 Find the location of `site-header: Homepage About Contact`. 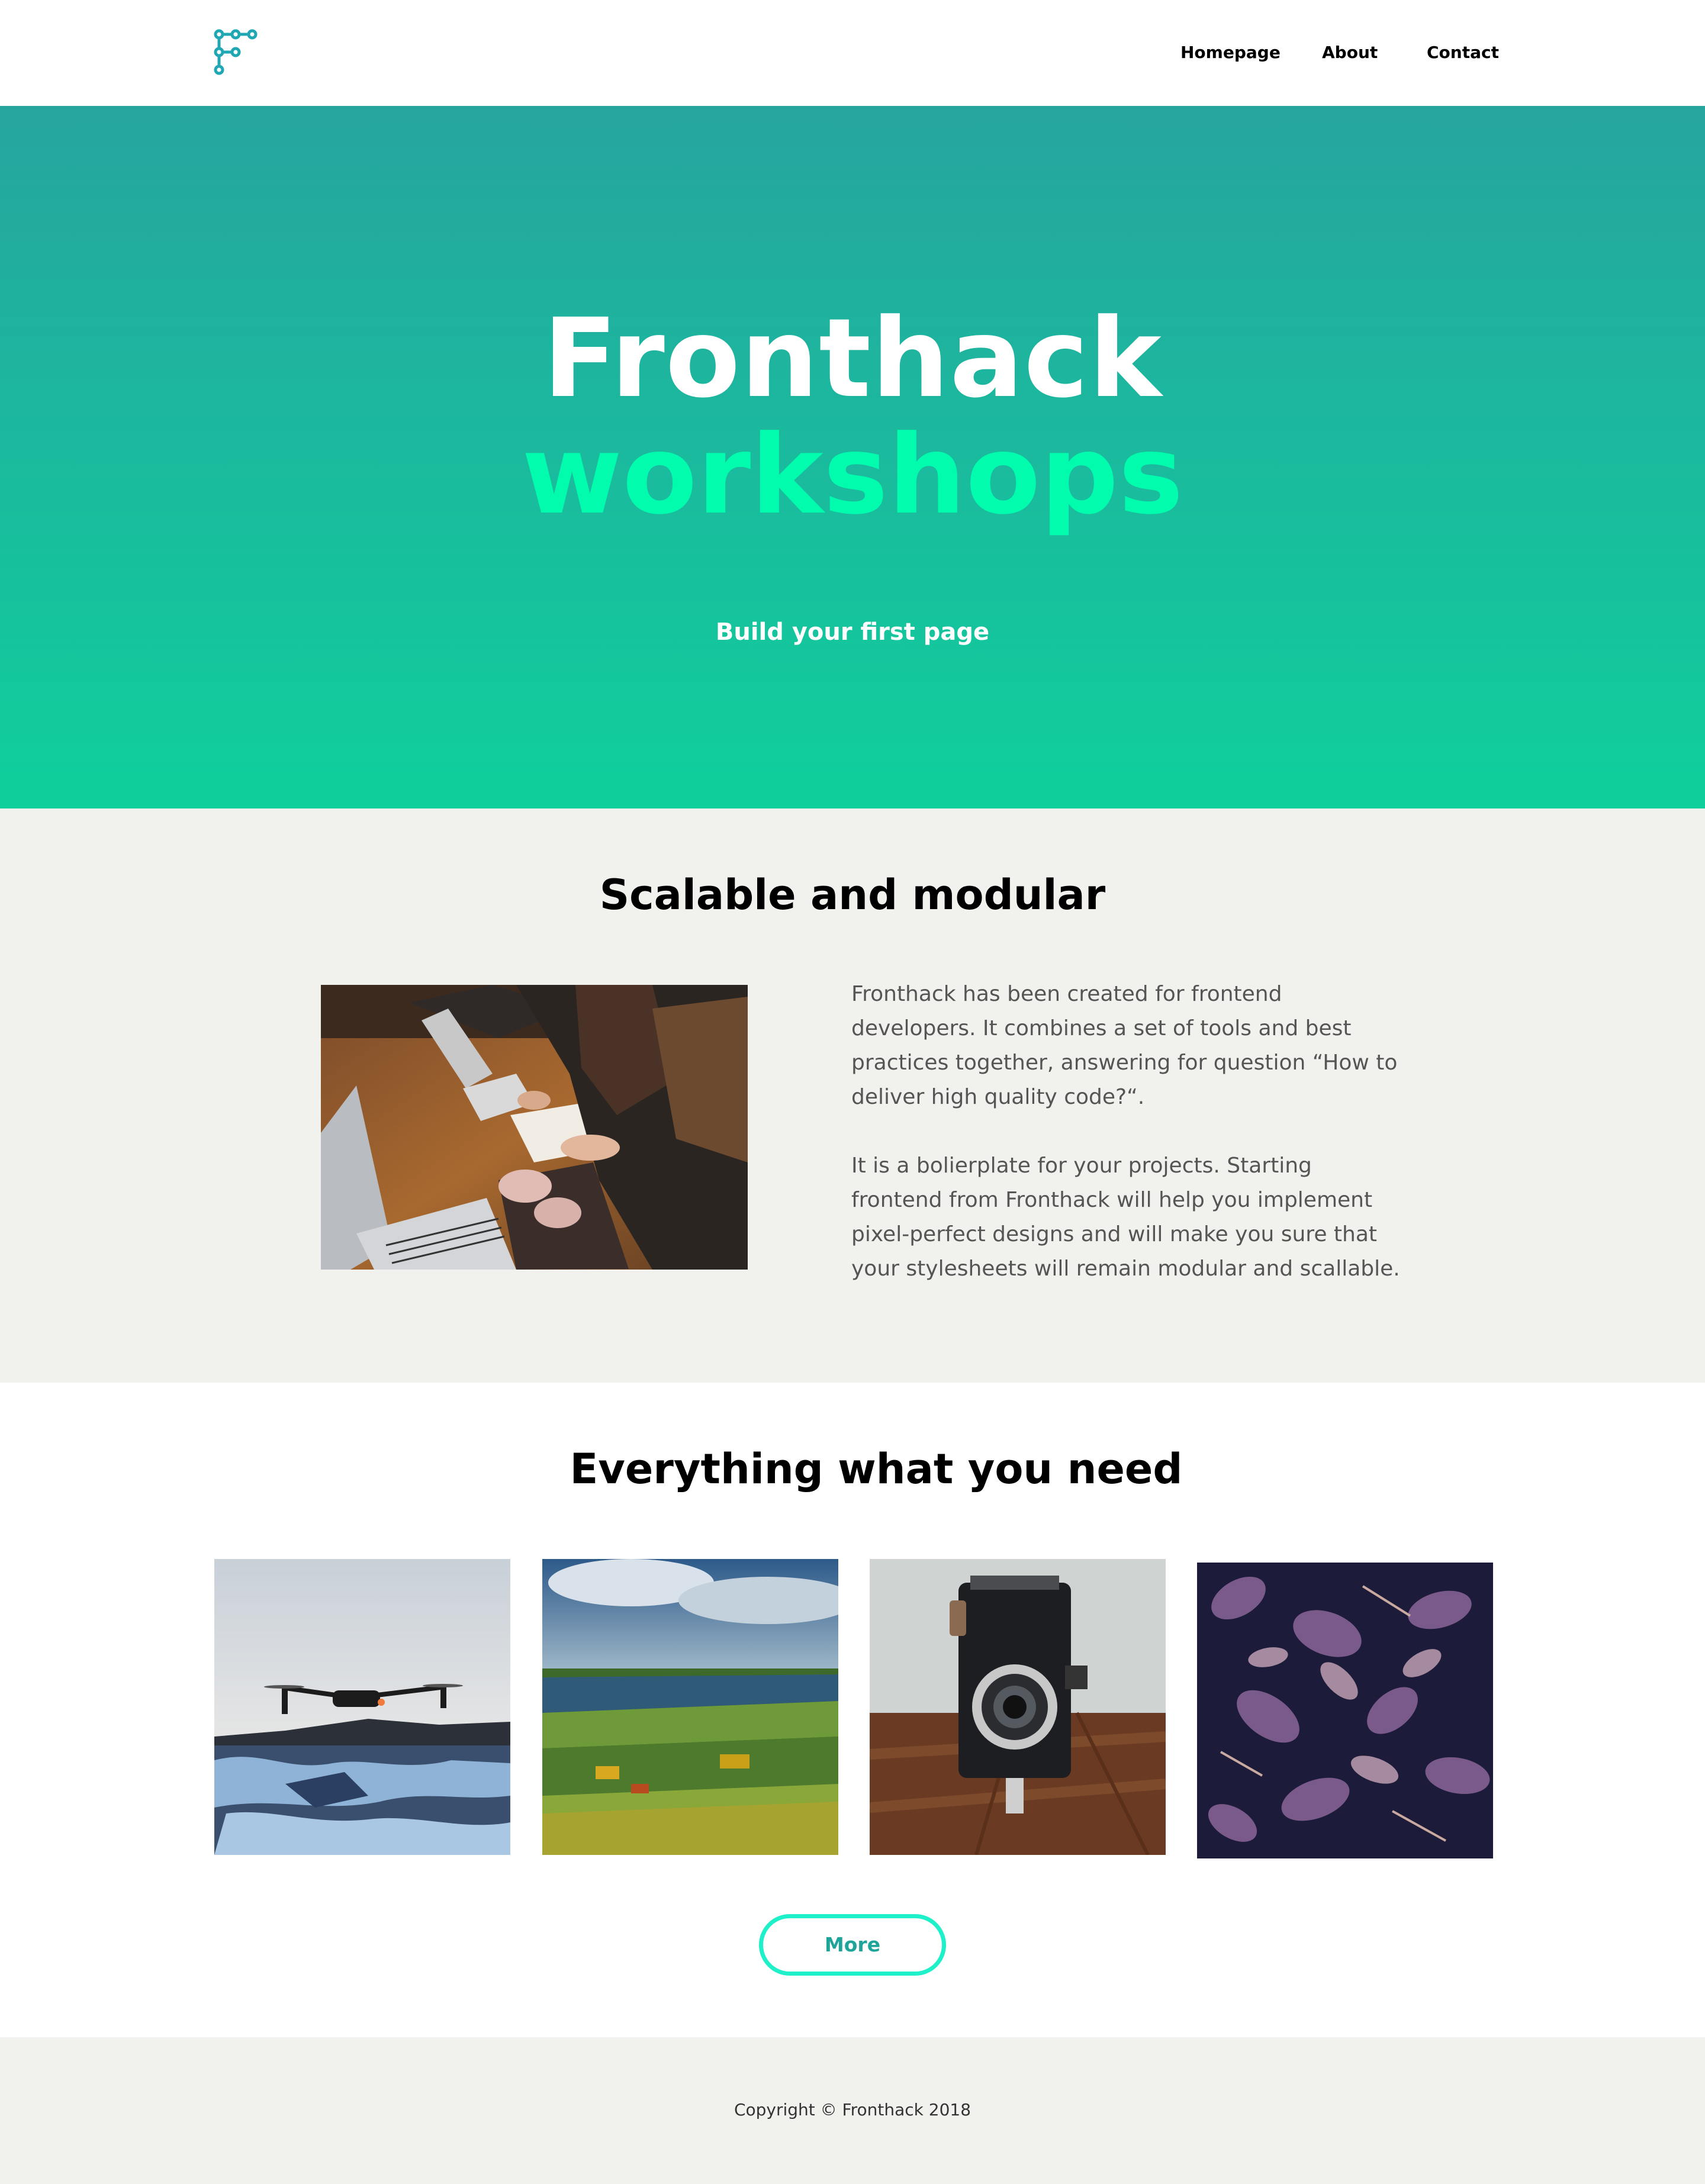

site-header: Homepage About Contact is located at coordinates (852, 53).